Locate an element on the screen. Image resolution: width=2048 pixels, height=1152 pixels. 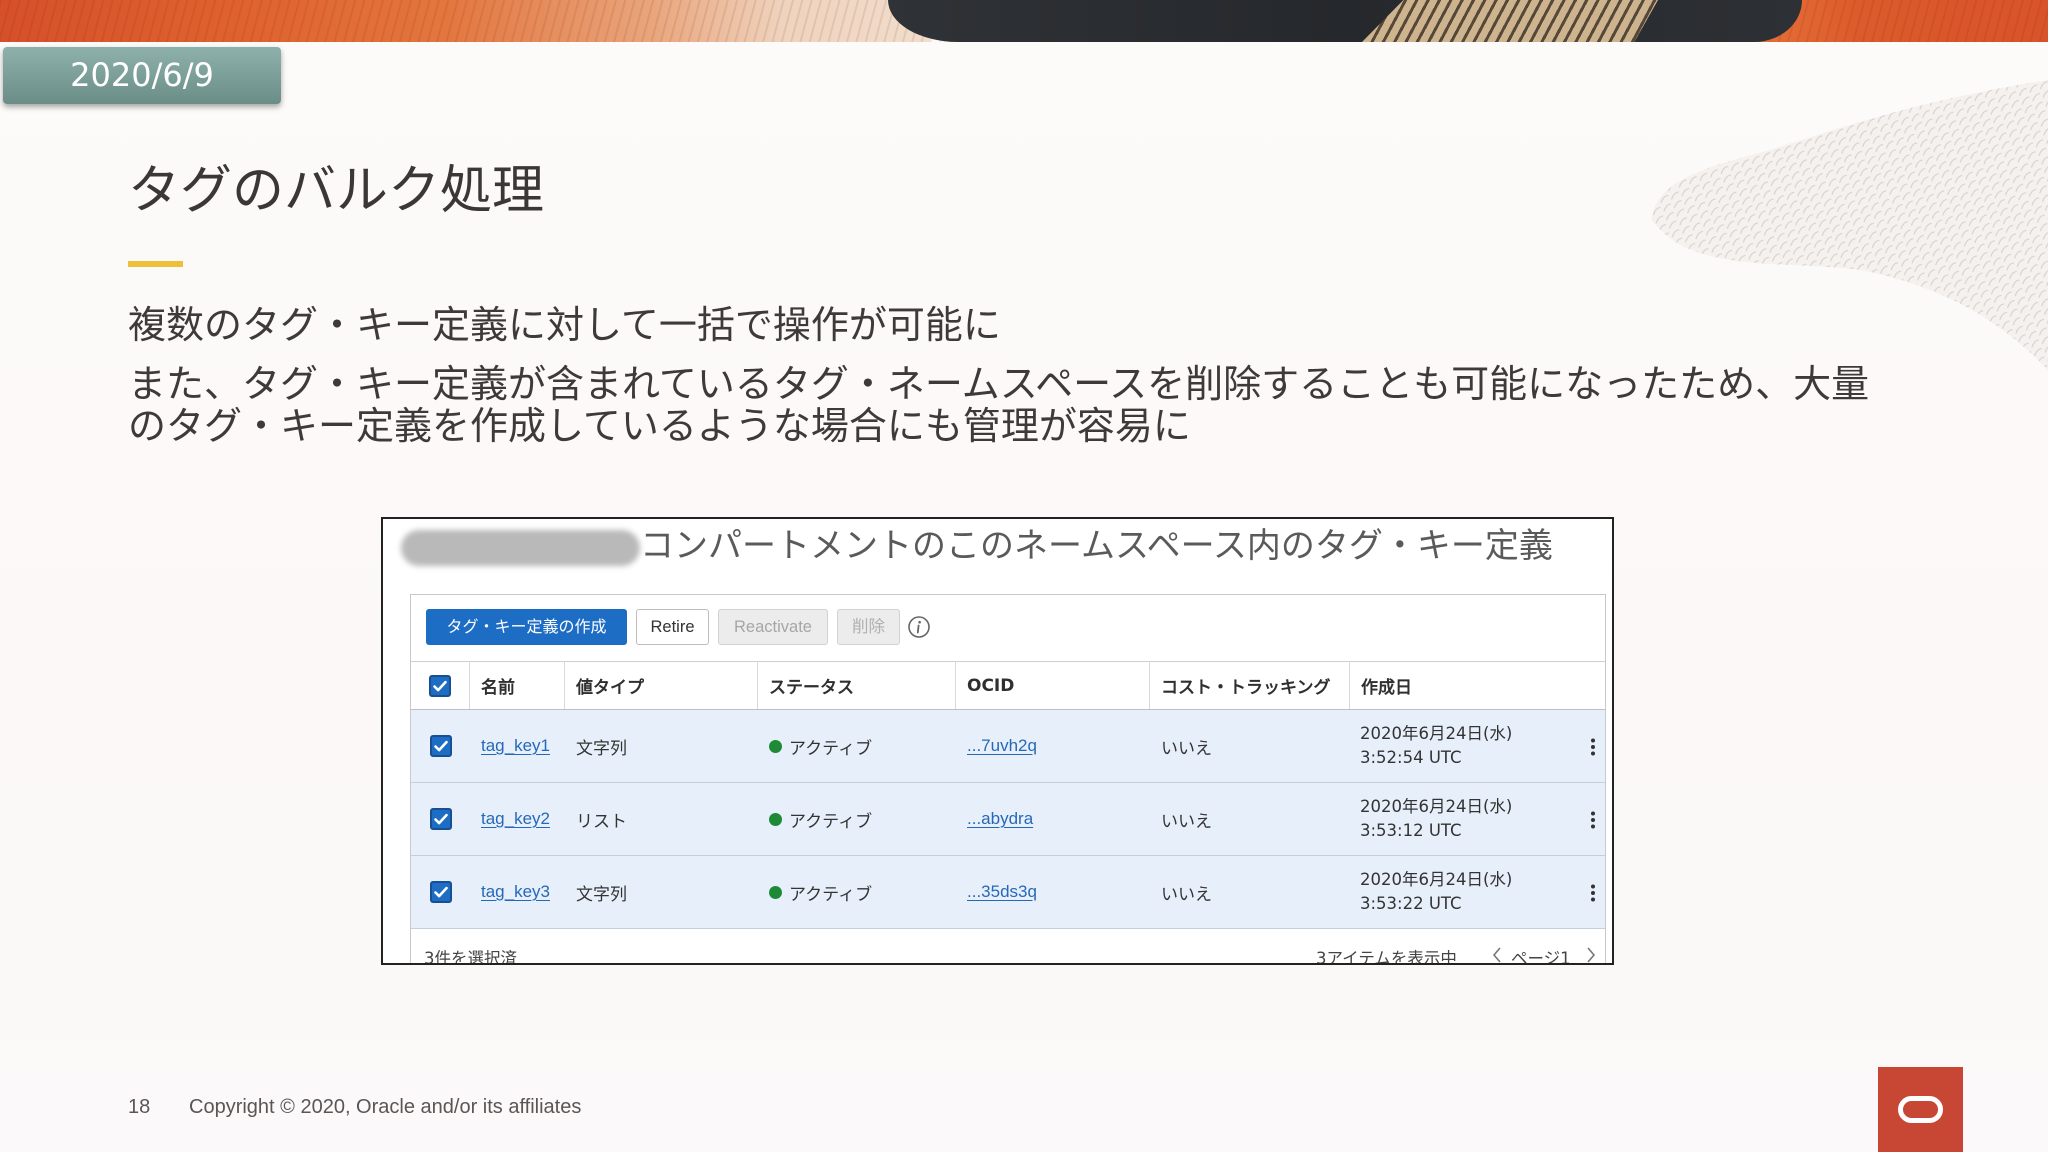
page-indicator: ページ1 is located at coordinates (1541, 957).